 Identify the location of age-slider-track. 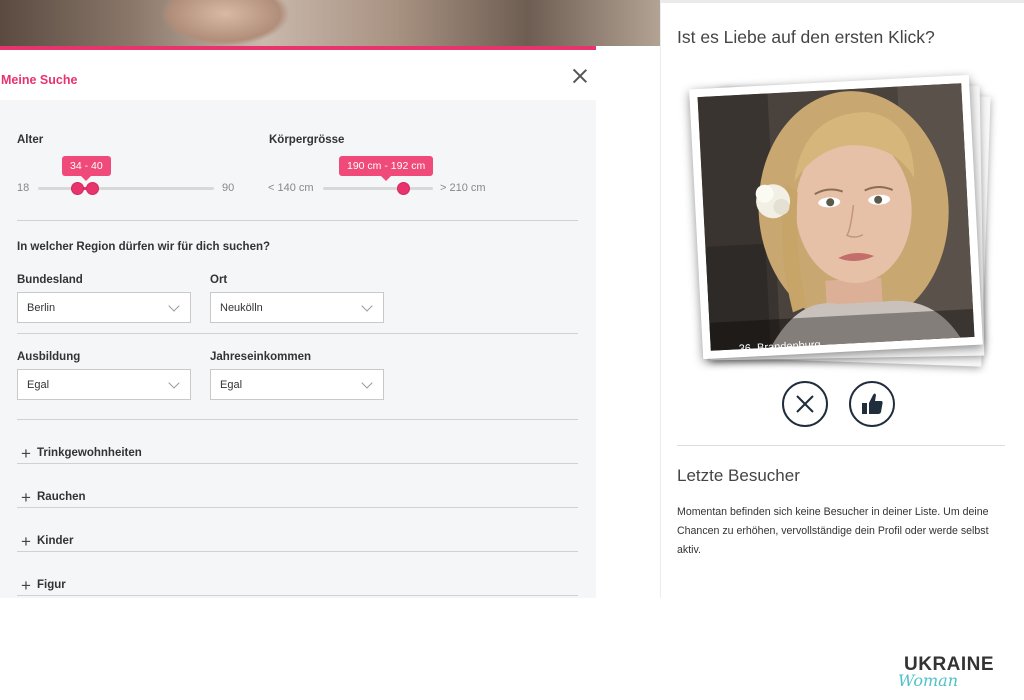
(126, 188).